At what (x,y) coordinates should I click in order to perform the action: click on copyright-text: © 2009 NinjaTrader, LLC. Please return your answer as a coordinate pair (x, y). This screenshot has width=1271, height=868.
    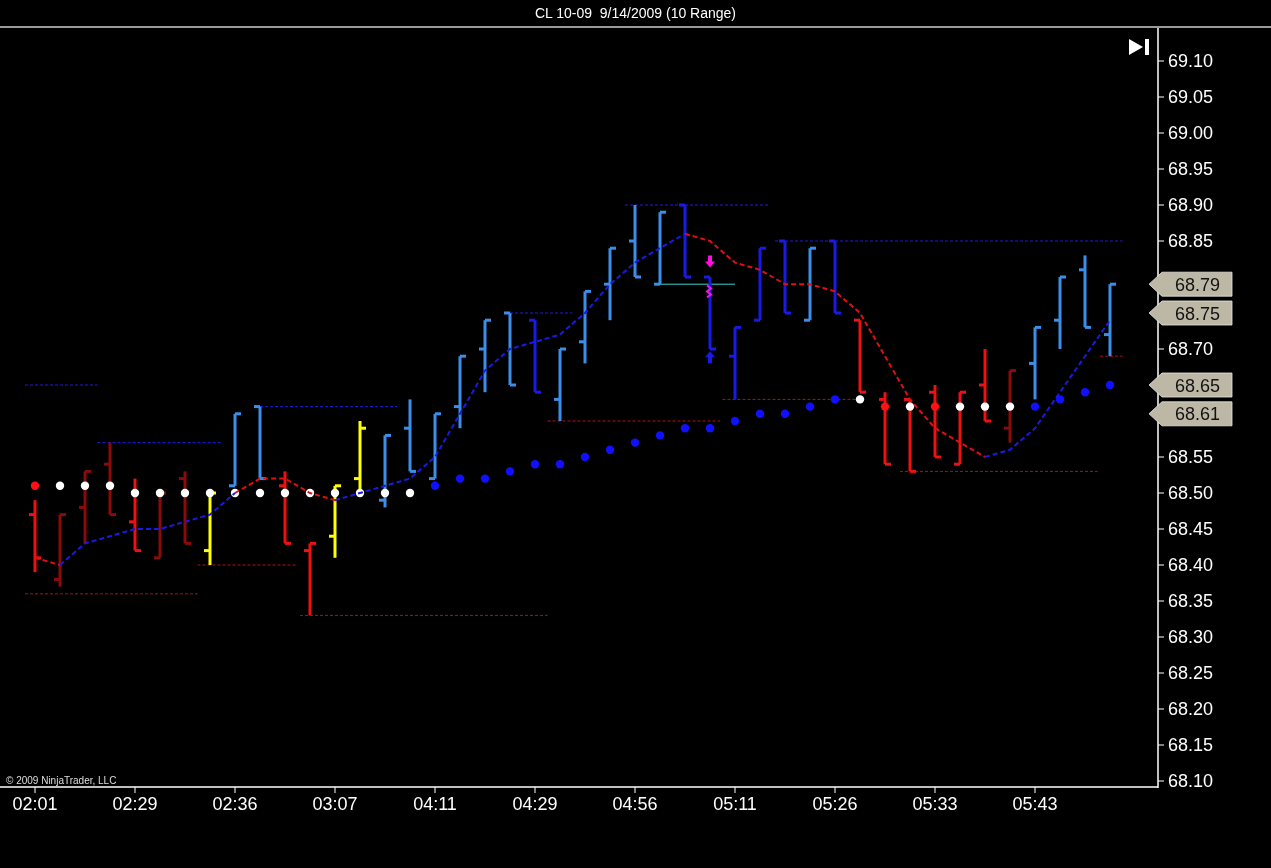
    Looking at the image, I should click on (61, 780).